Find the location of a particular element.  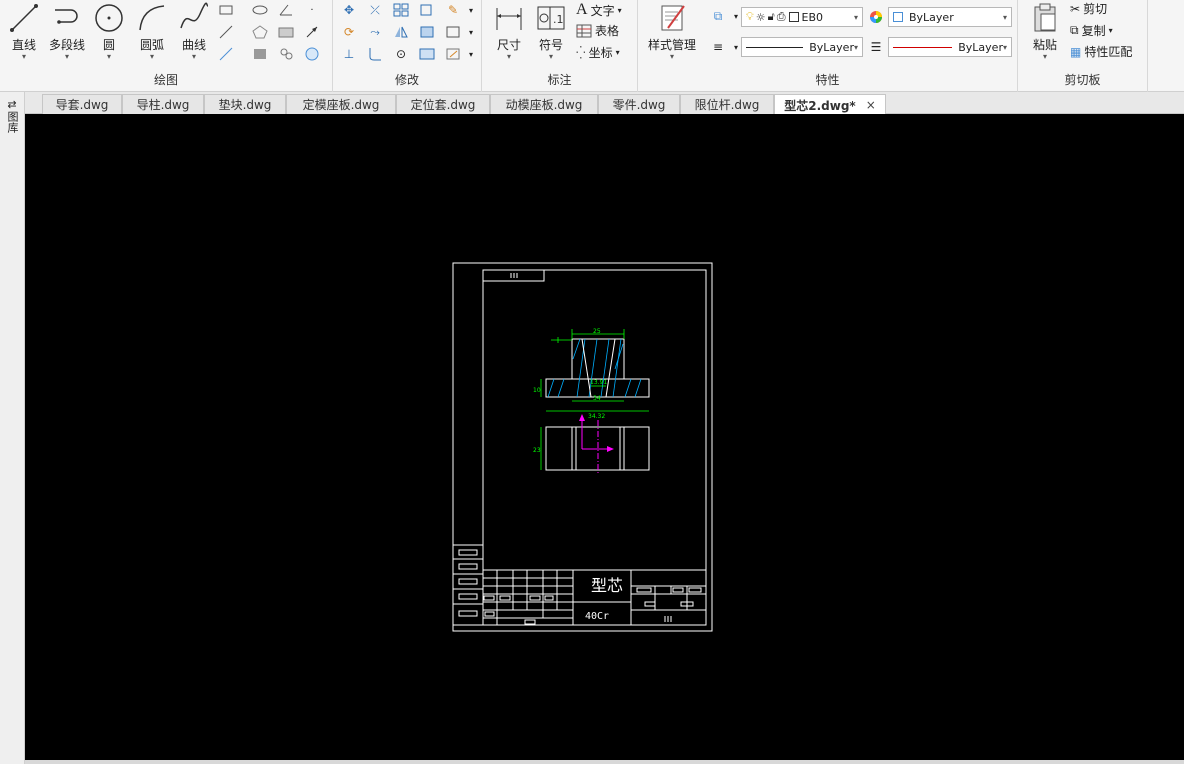

tab-guide-bush: 导套.dwg is located at coordinates (82, 104).